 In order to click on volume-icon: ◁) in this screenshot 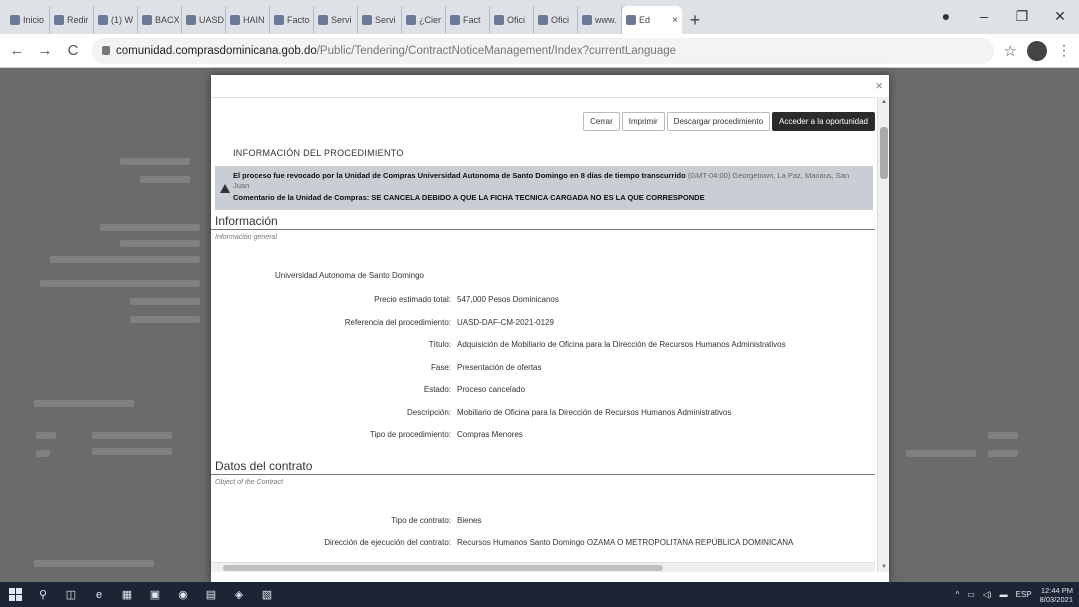, I will do `click(987, 594)`.